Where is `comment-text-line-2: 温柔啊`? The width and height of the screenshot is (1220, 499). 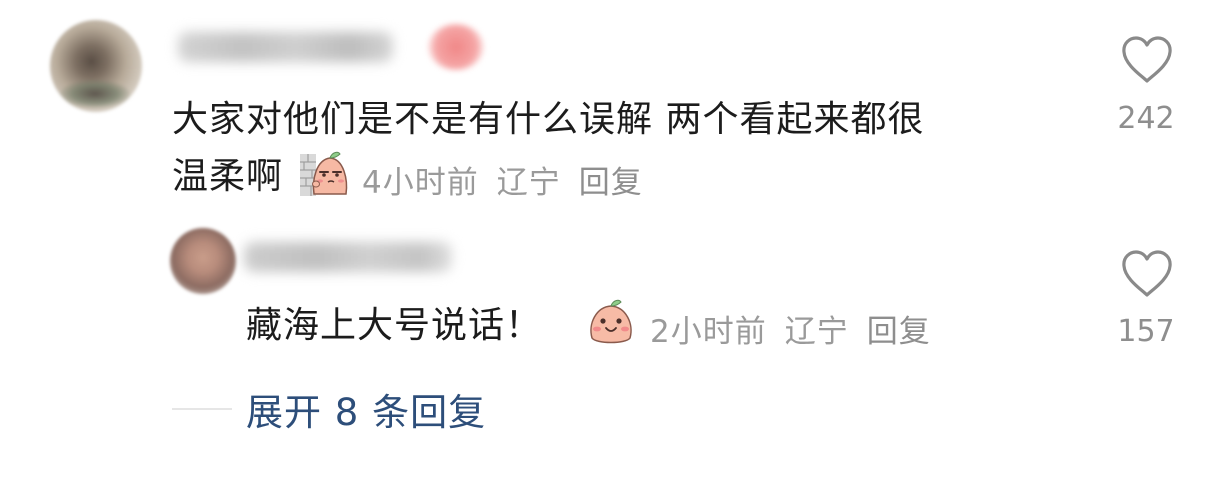
comment-text-line-2: 温柔啊 is located at coordinates (228, 176).